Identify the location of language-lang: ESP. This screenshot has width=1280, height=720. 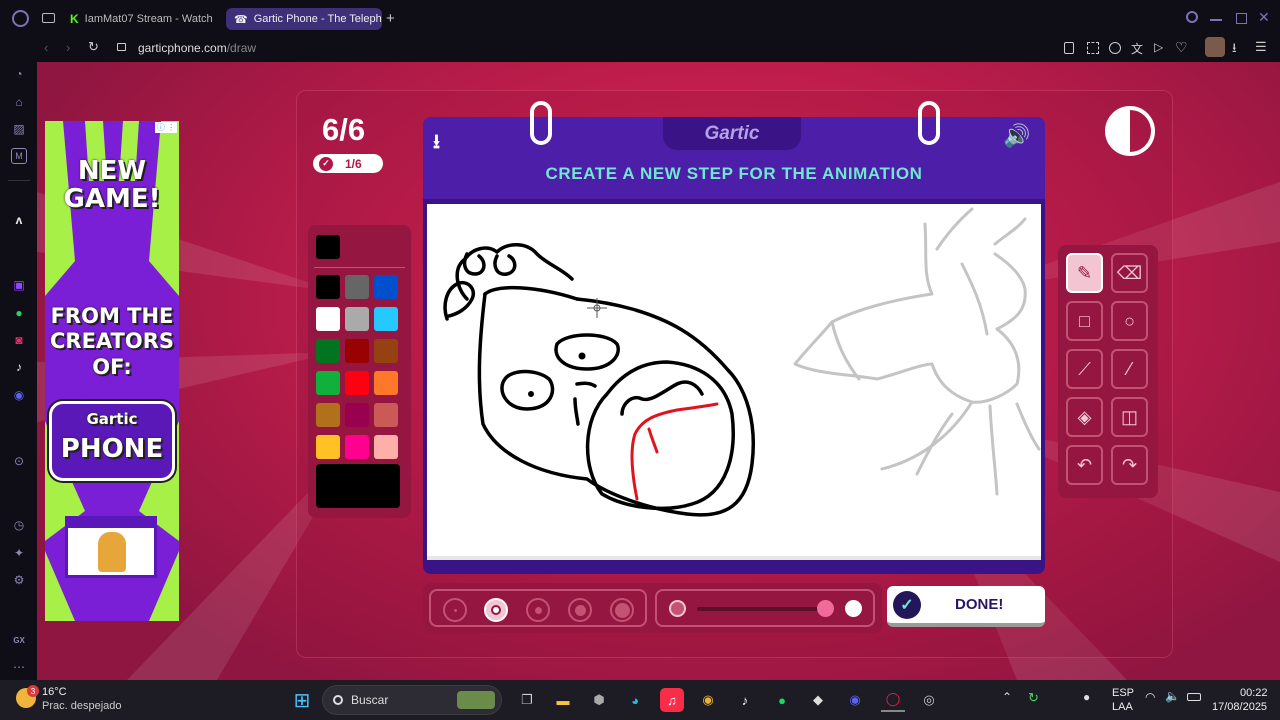
(1123, 693).